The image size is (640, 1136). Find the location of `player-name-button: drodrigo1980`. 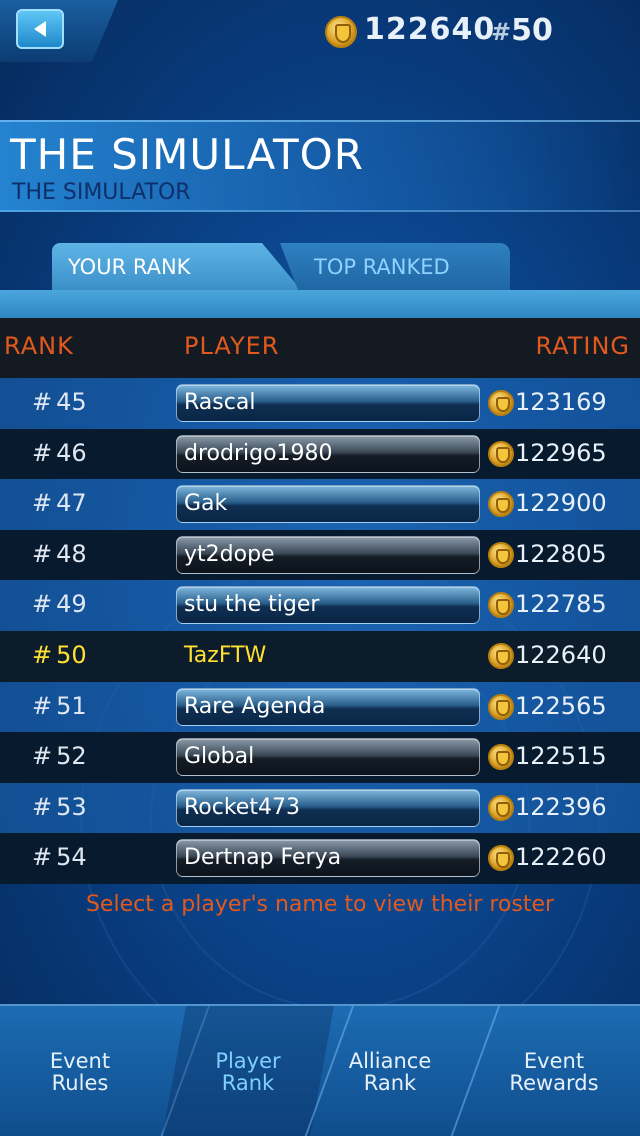

player-name-button: drodrigo1980 is located at coordinates (328, 453).